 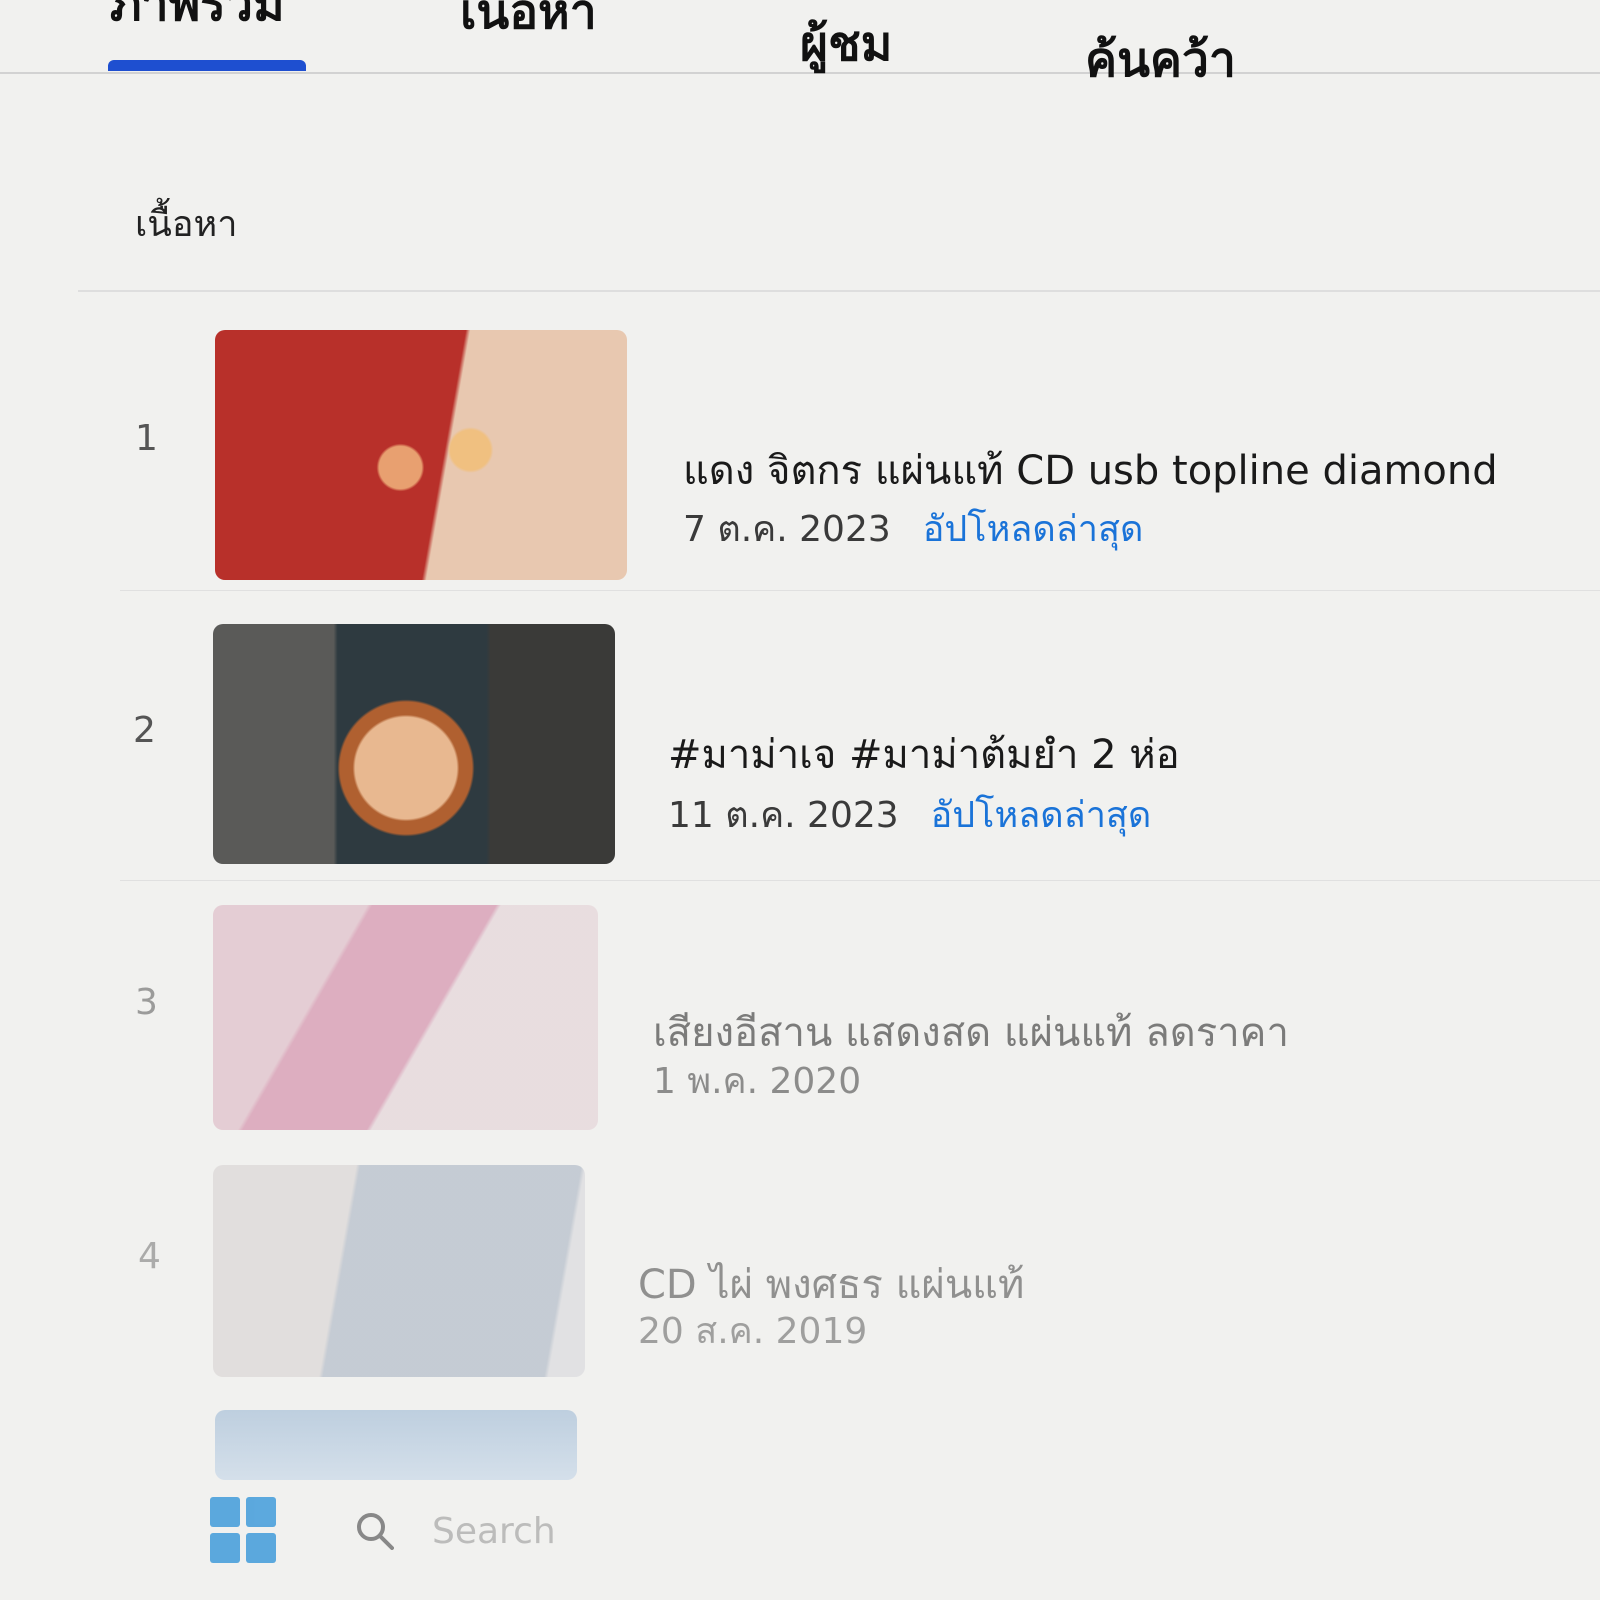 I want to click on tab-content: เนื้อหา, so click(x=528, y=25).